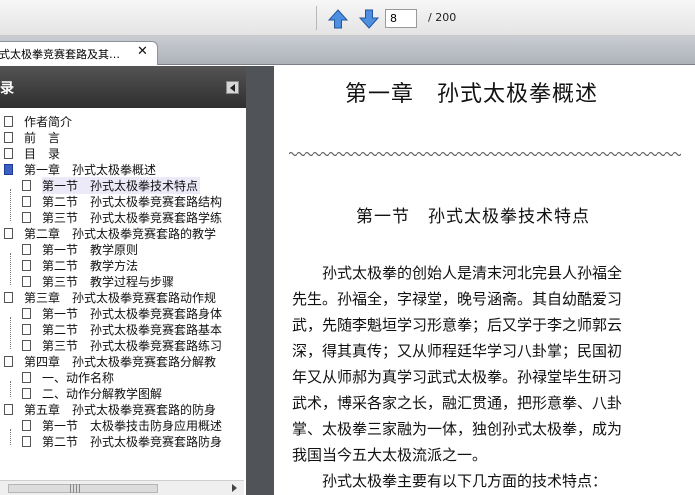  I want to click on page-number-input, so click(401, 18).